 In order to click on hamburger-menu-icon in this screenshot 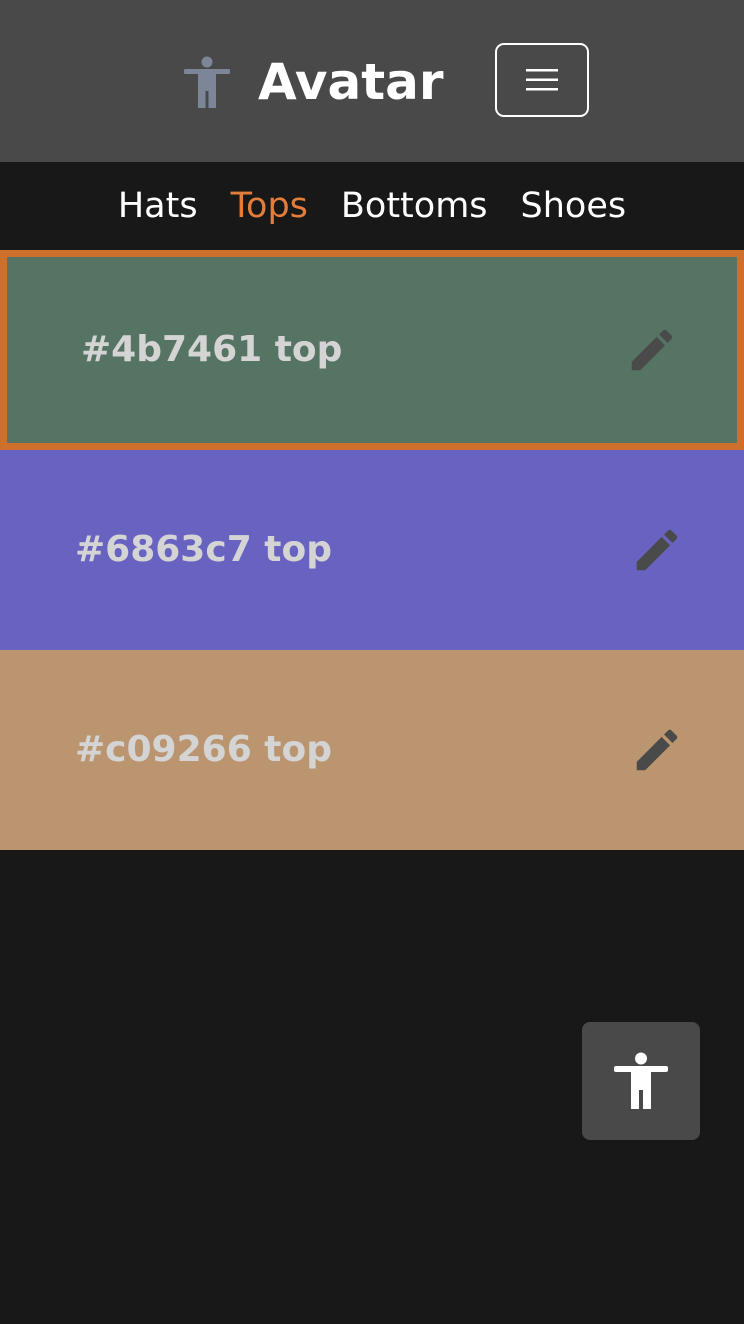, I will do `click(542, 80)`.